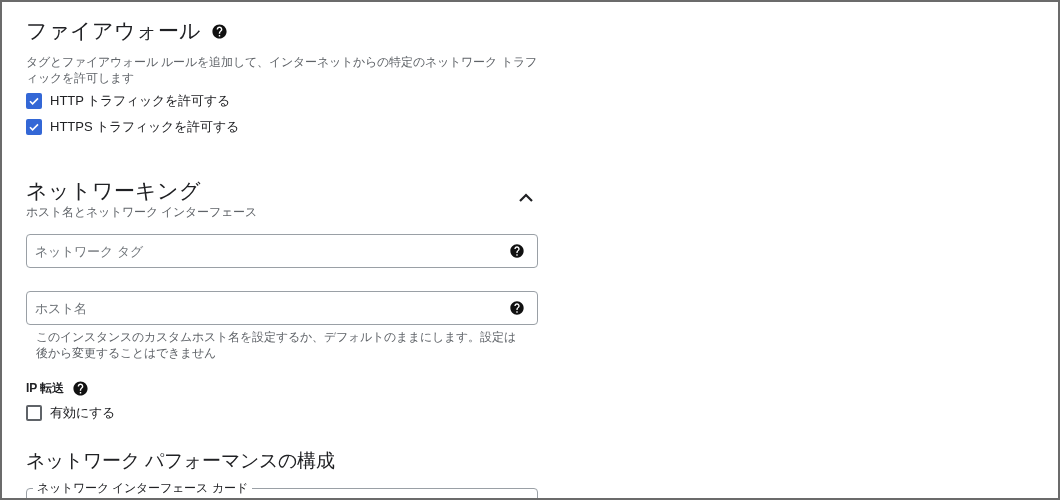 Image resolution: width=1060 pixels, height=500 pixels. What do you see at coordinates (282, 489) in the screenshot?
I see `select-field: ネットワーク インターフェース カード` at bounding box center [282, 489].